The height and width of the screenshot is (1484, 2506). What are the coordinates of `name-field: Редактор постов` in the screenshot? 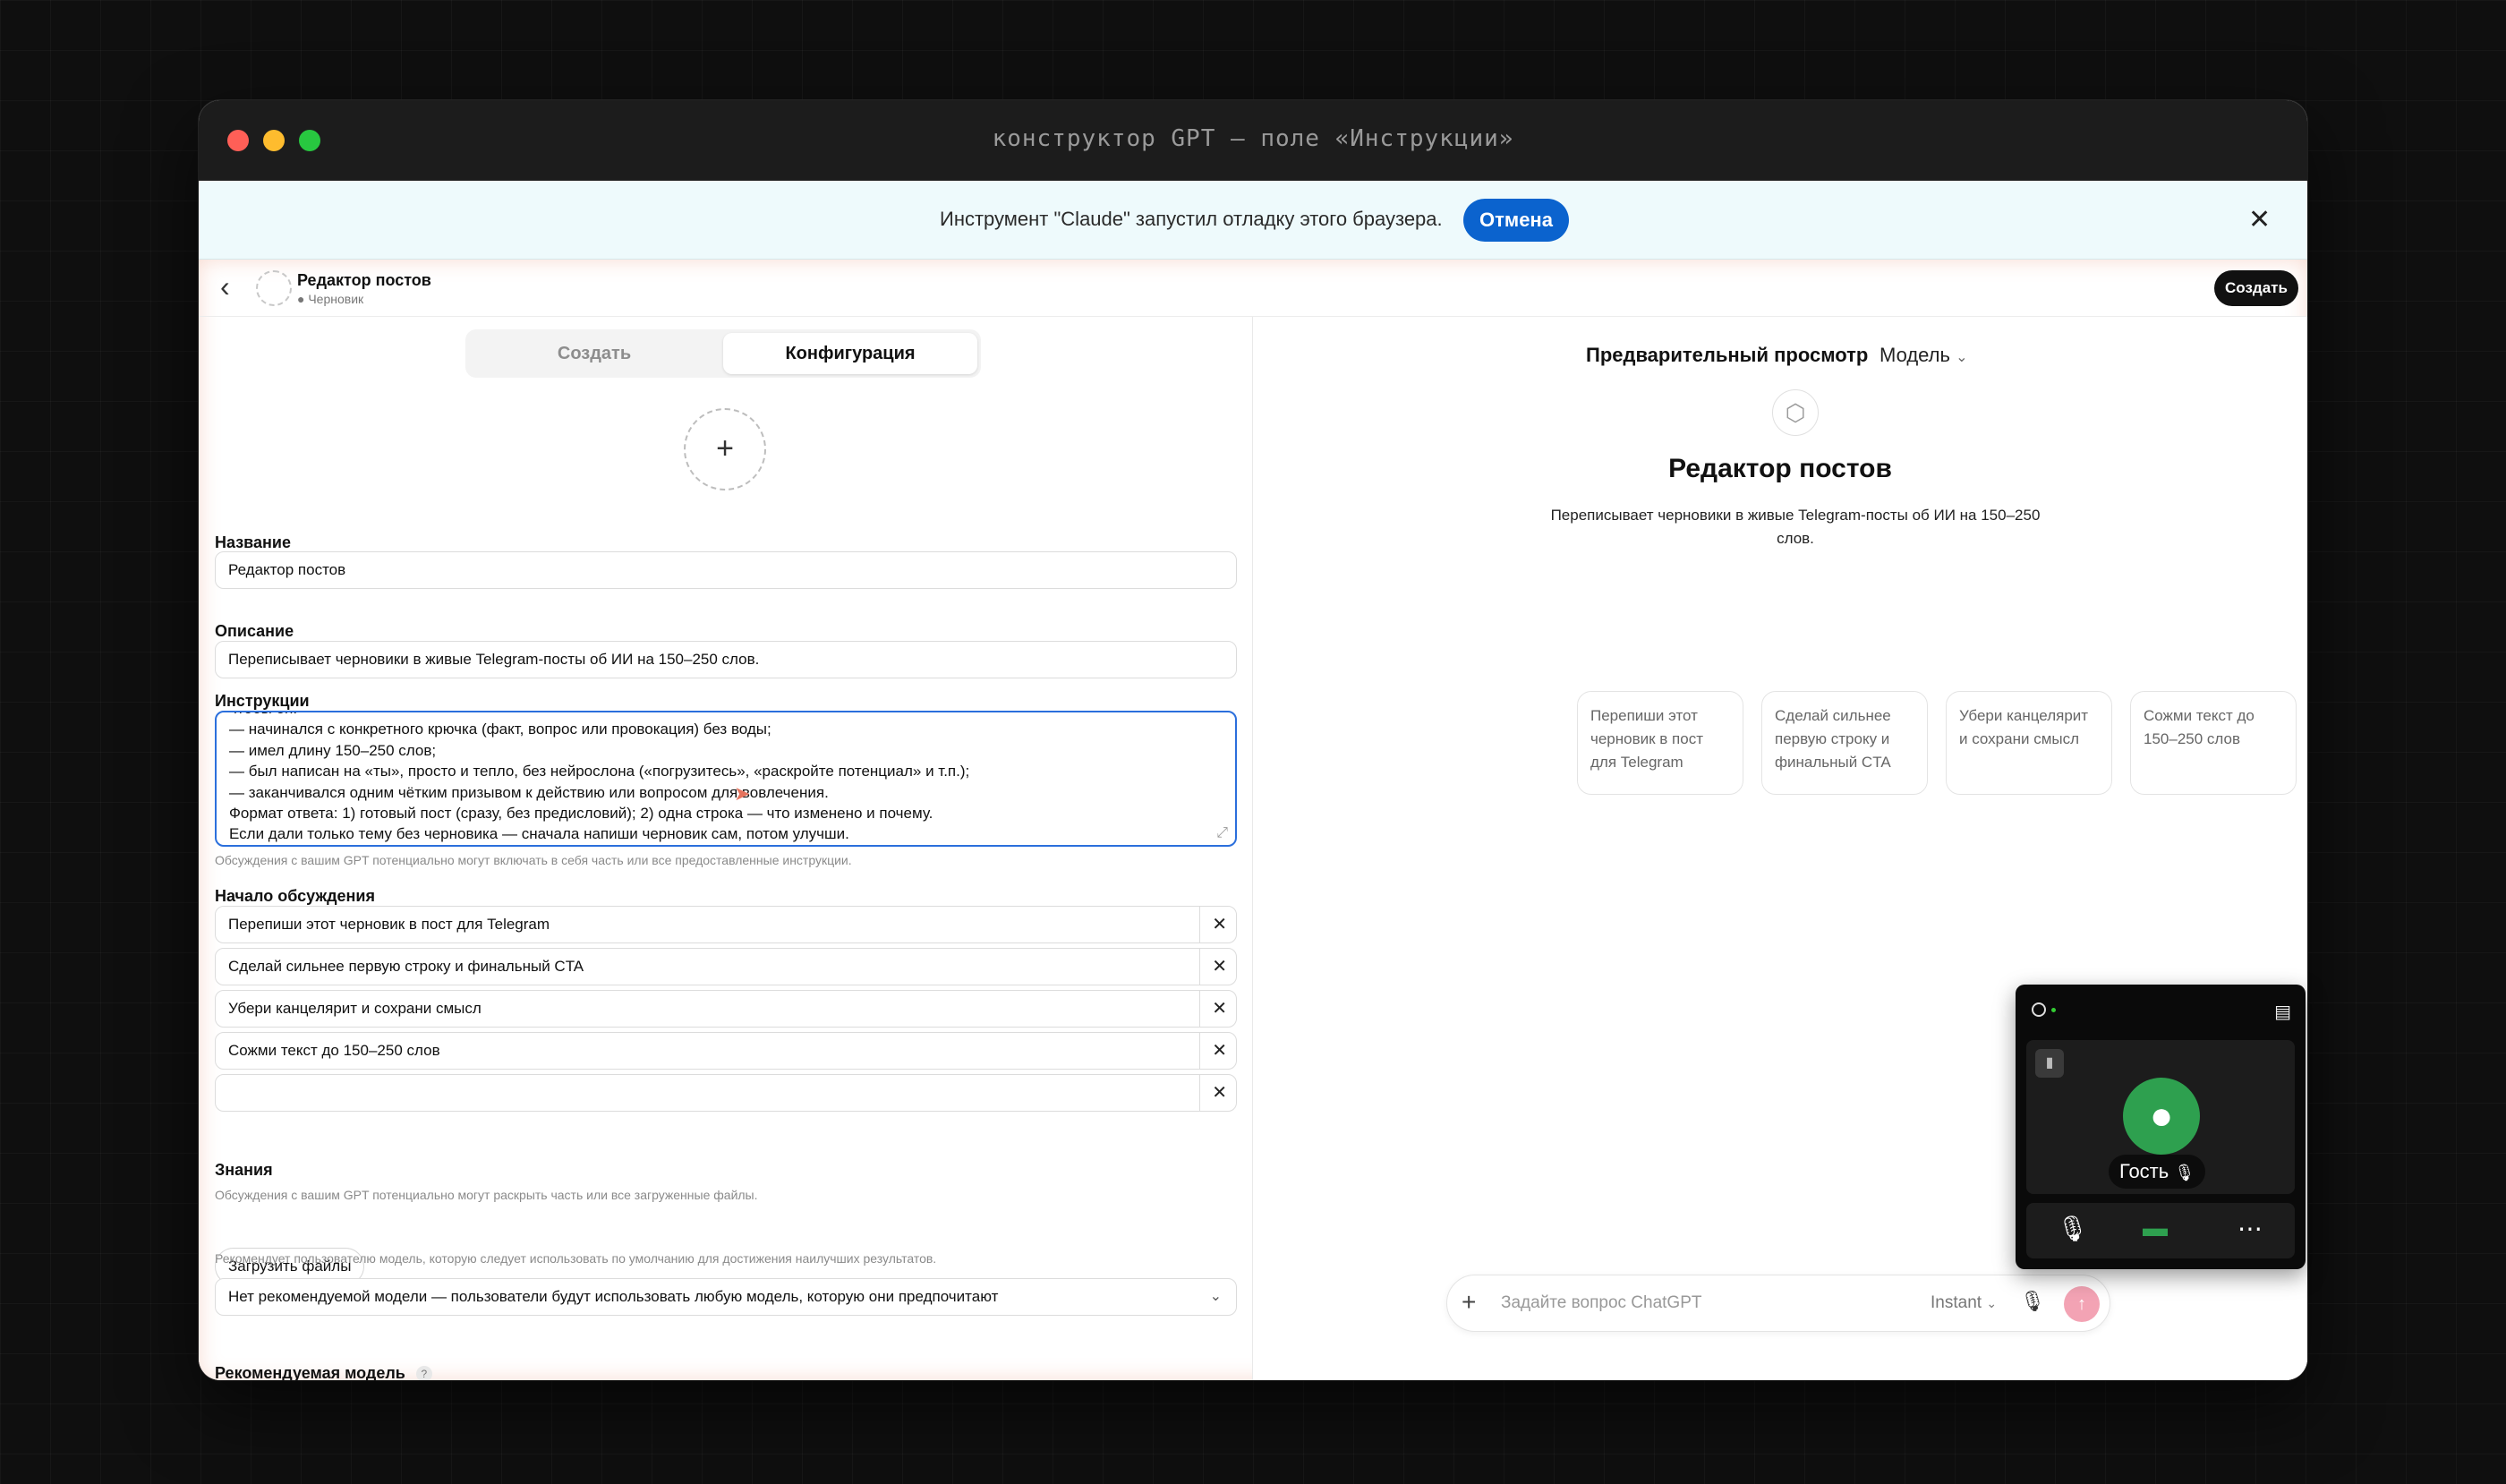 It's located at (726, 570).